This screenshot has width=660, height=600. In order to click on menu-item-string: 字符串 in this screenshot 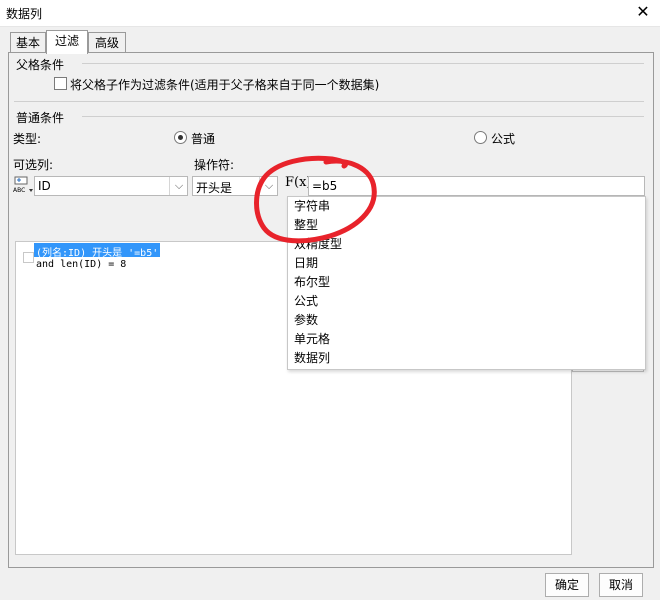, I will do `click(312, 206)`.